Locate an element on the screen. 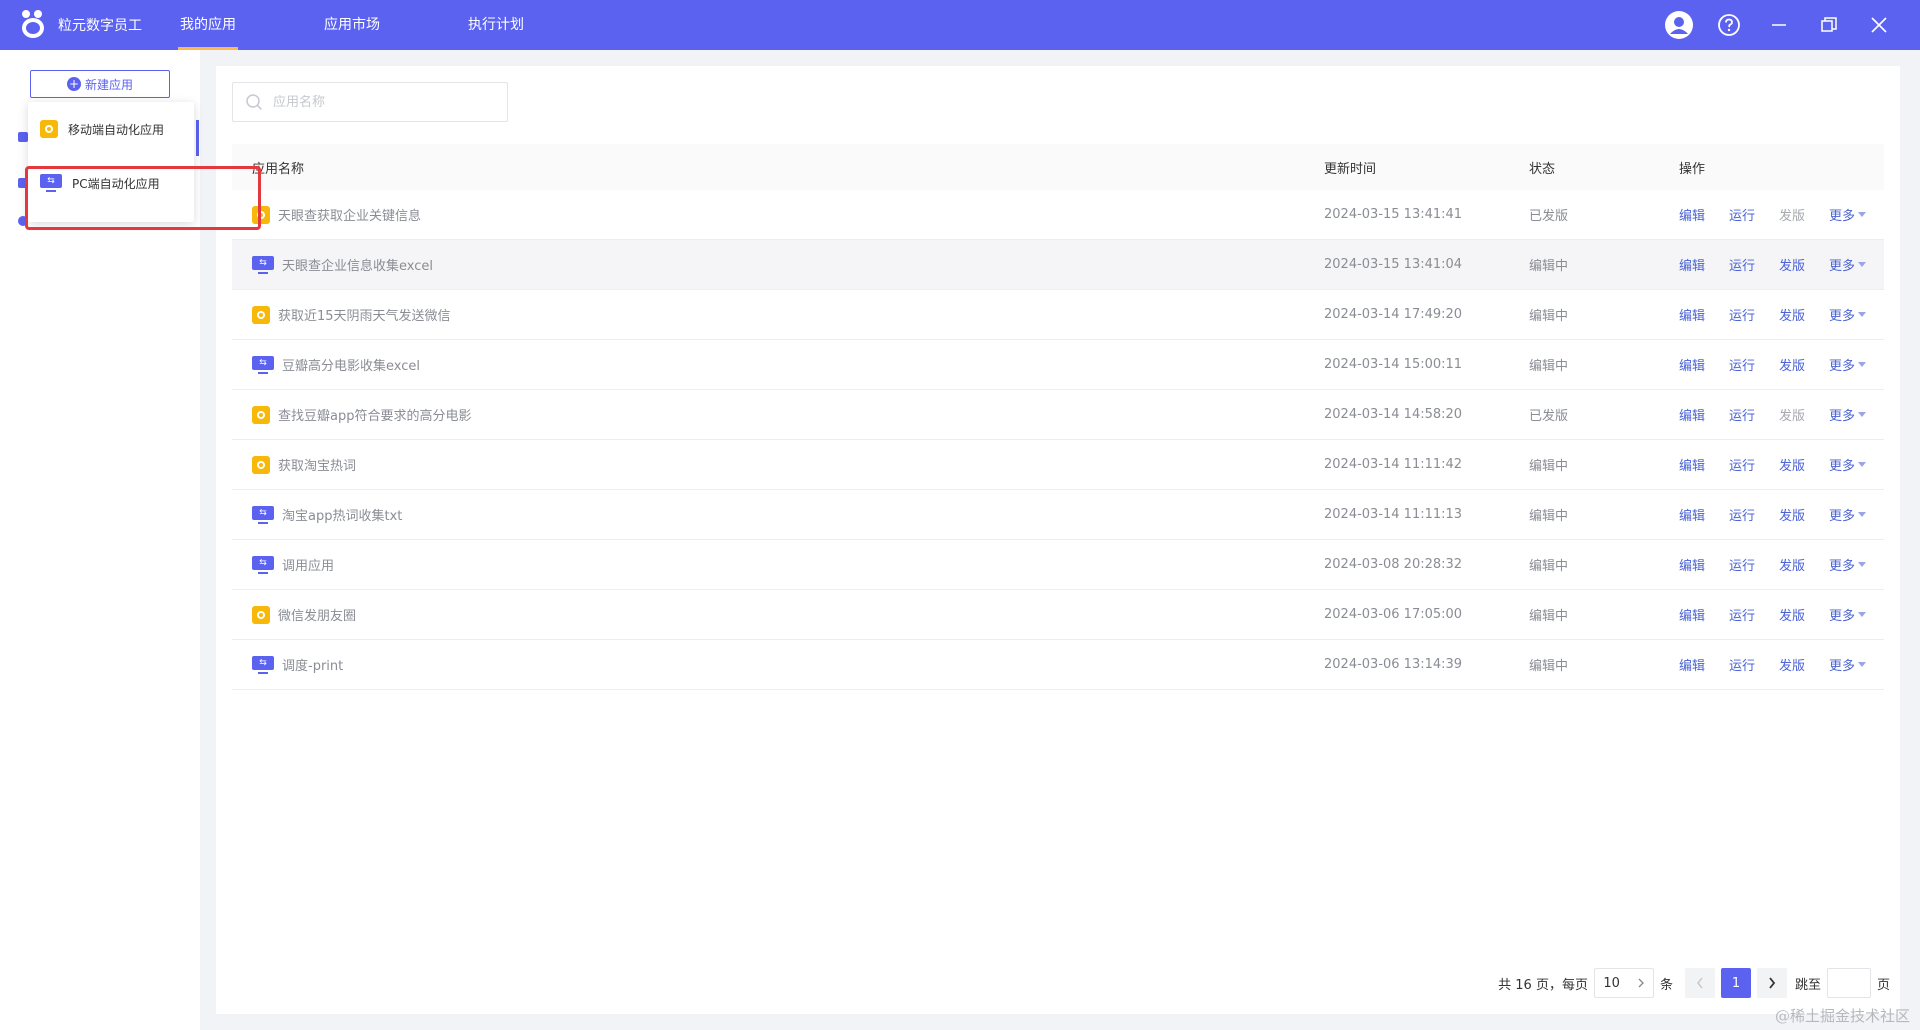 The width and height of the screenshot is (1920, 1030). page-size-select: 10 is located at coordinates (1623, 983).